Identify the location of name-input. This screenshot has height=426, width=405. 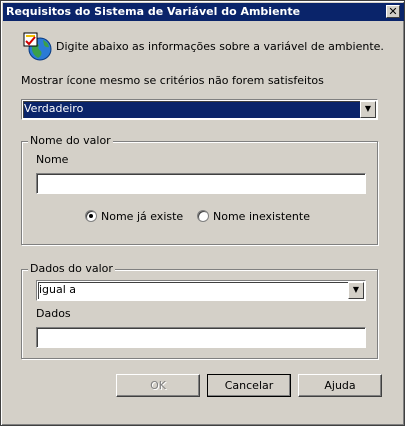
(201, 183).